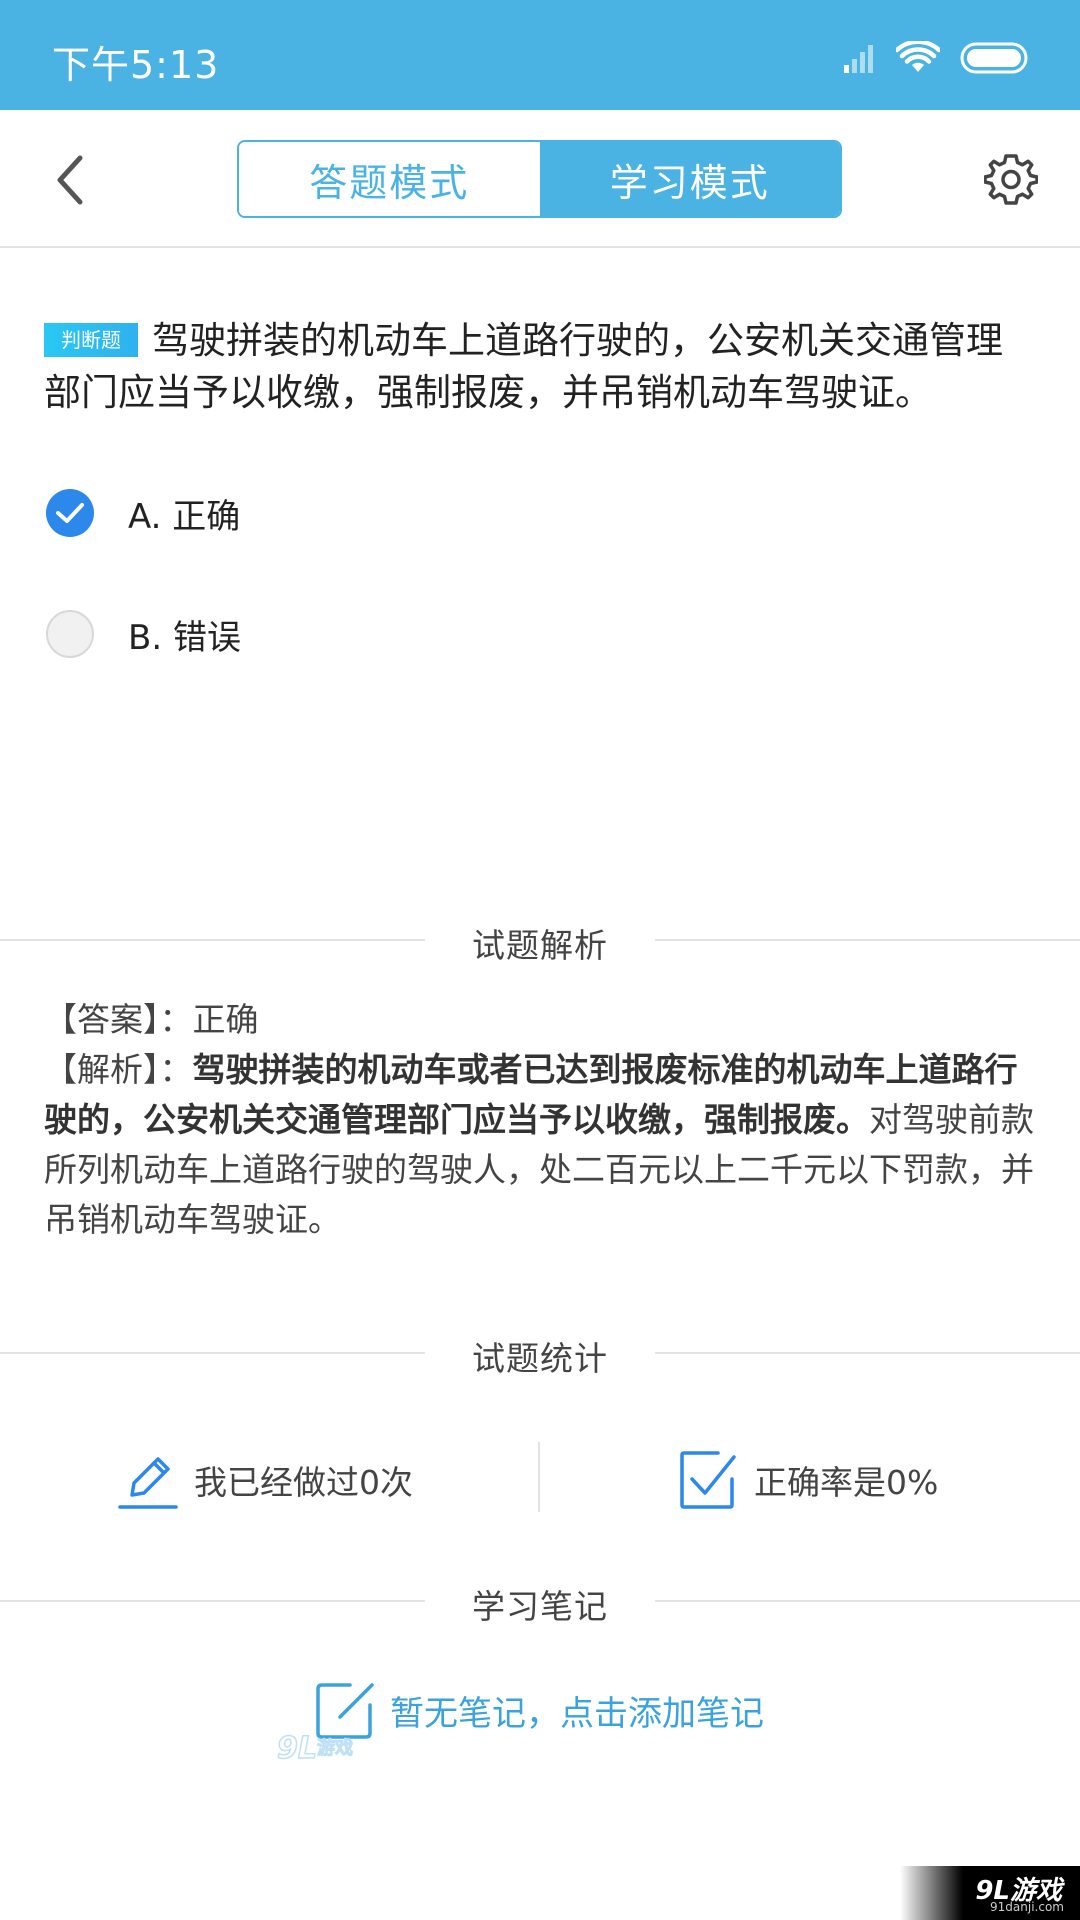  Describe the element at coordinates (70, 634) in the screenshot. I see `option-b-radio` at that location.